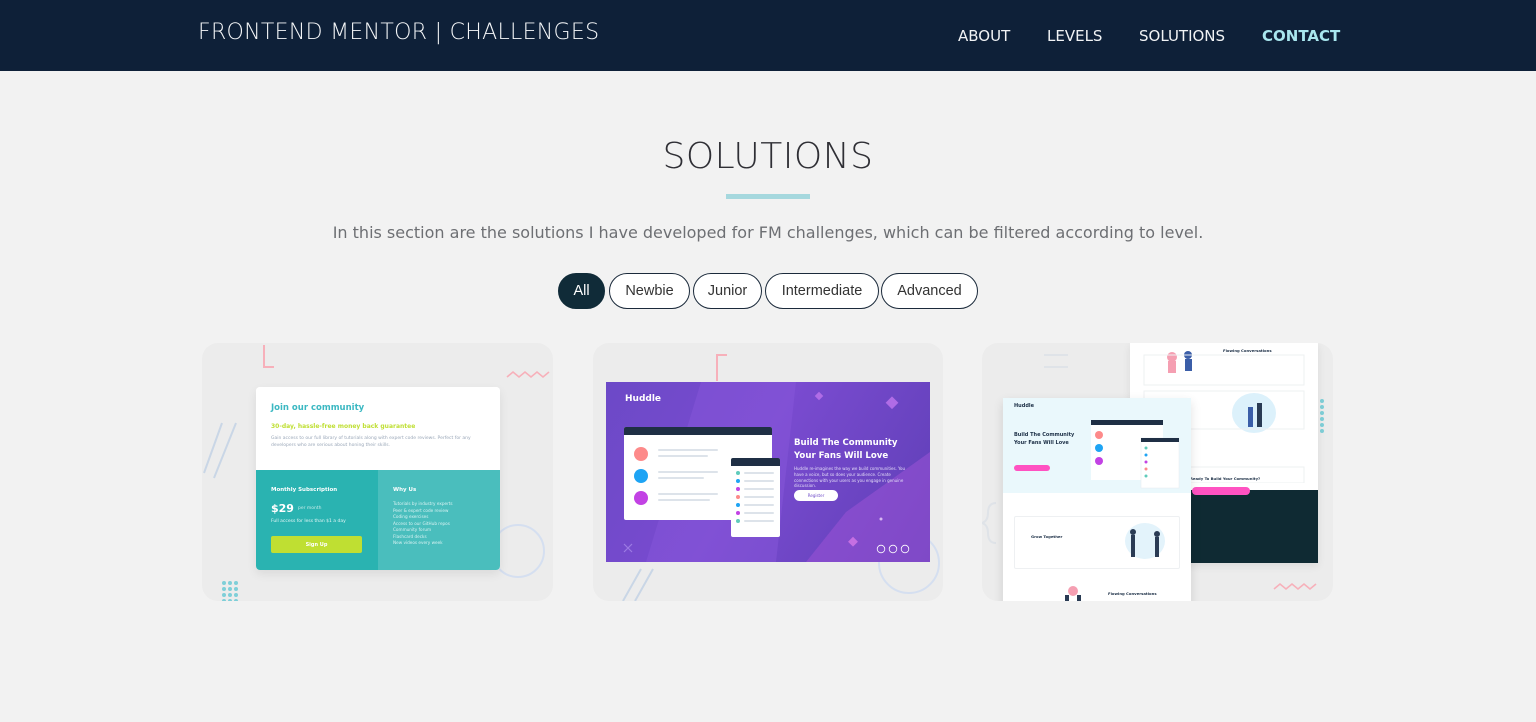  I want to click on guarantee-text: 30-day, hassle-free money back guarantee, so click(343, 426).